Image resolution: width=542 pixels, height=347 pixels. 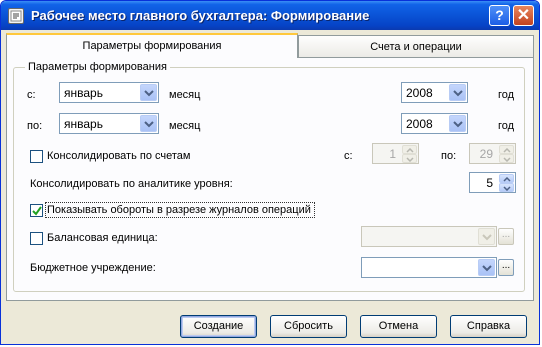 What do you see at coordinates (486, 154) in the screenshot?
I see `accounts-to-value: 29` at bounding box center [486, 154].